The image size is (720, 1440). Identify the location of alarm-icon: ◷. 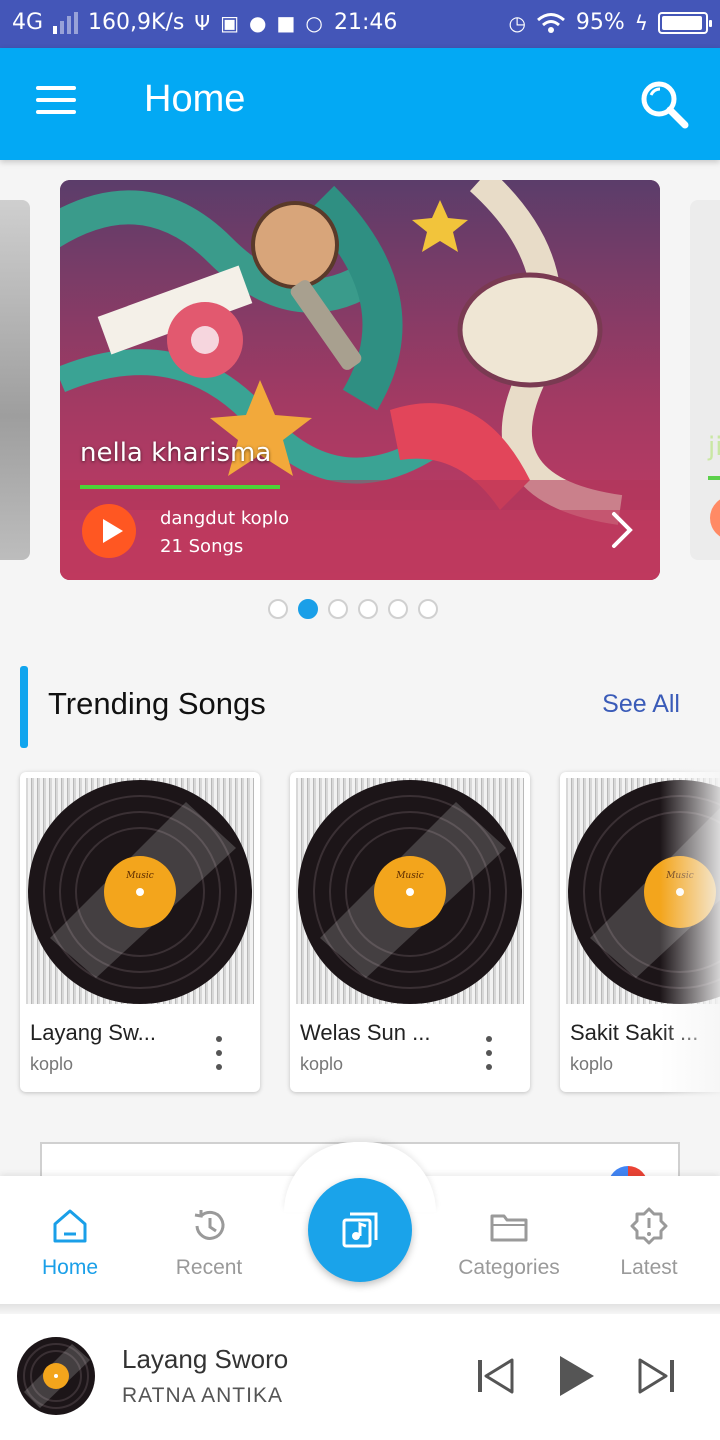
(517, 22).